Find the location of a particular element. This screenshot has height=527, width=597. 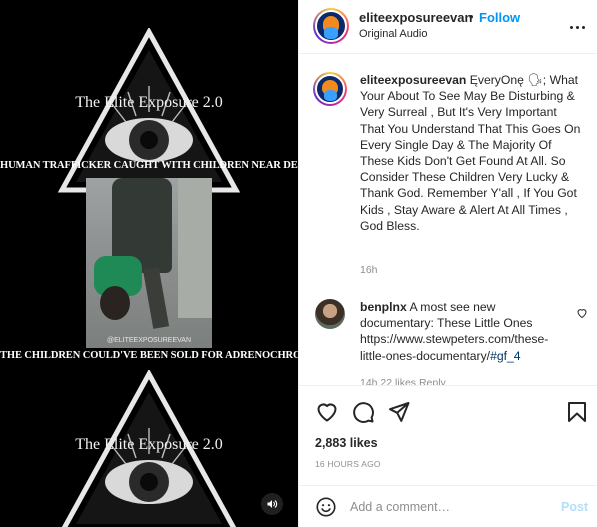

avatar is located at coordinates (331, 26).